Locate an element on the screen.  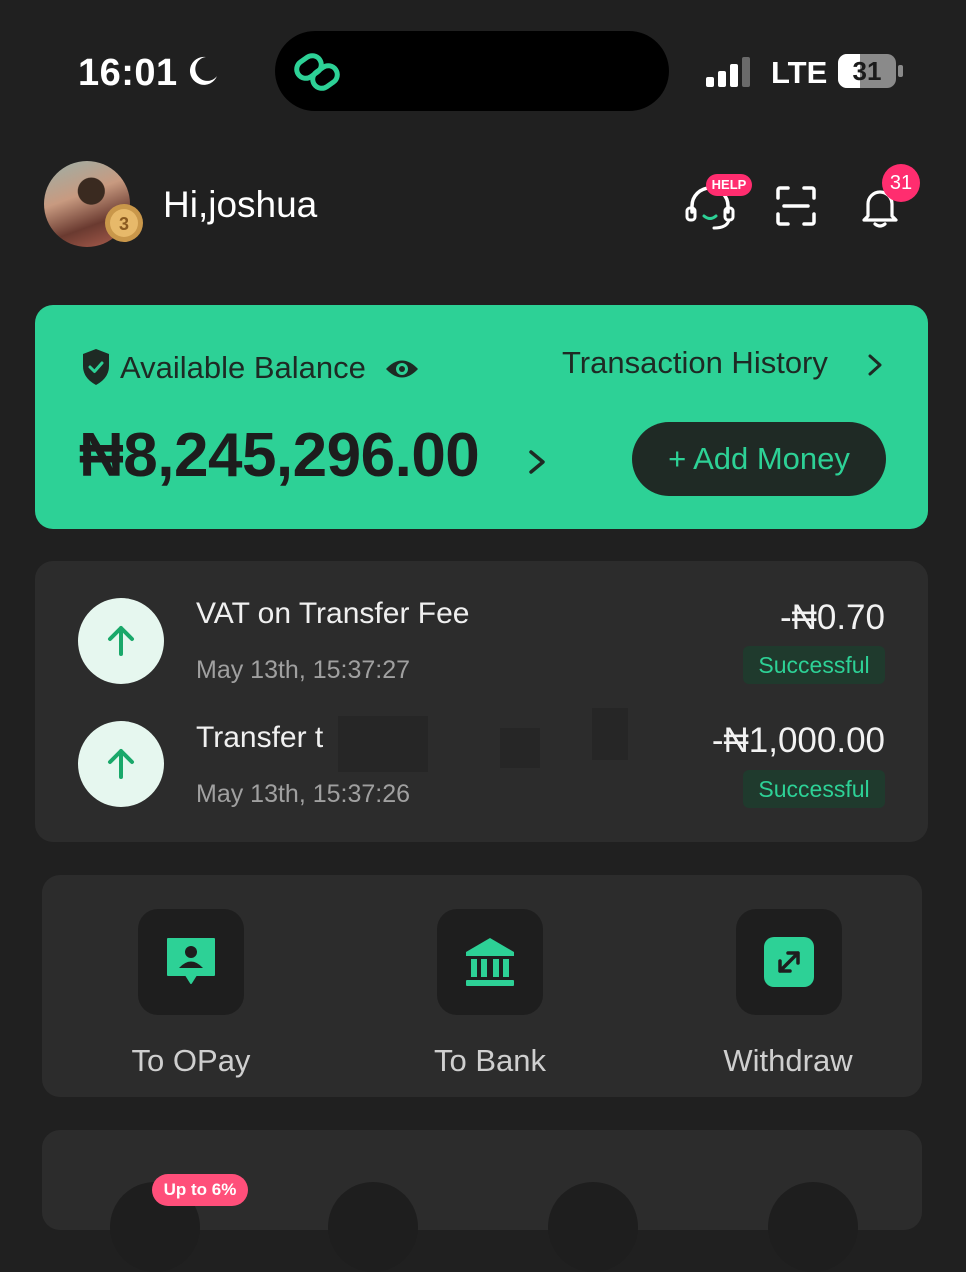
to-opay-label: To OPay is located at coordinates (191, 1061).